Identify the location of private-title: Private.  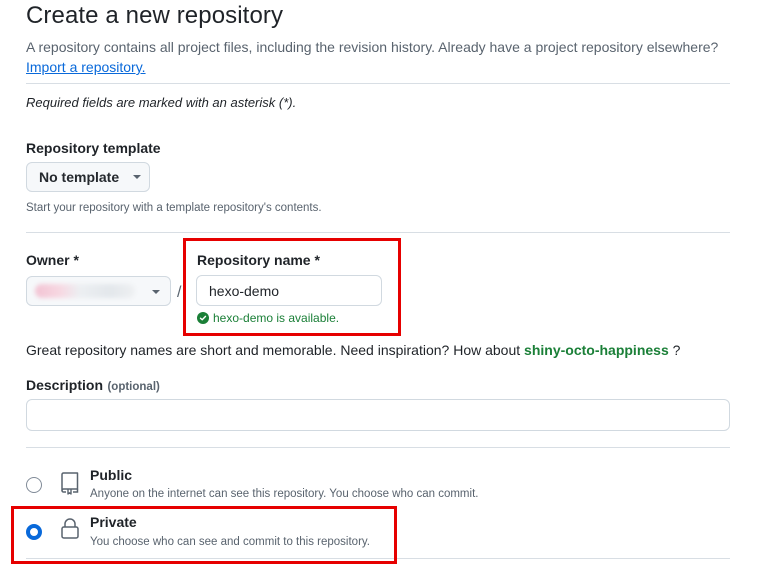
(113, 522).